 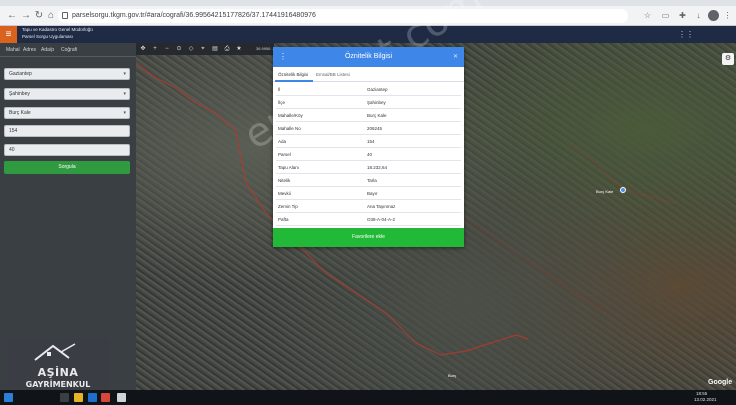 What do you see at coordinates (12, 150) in the screenshot?
I see `parcel-value: 40` at bounding box center [12, 150].